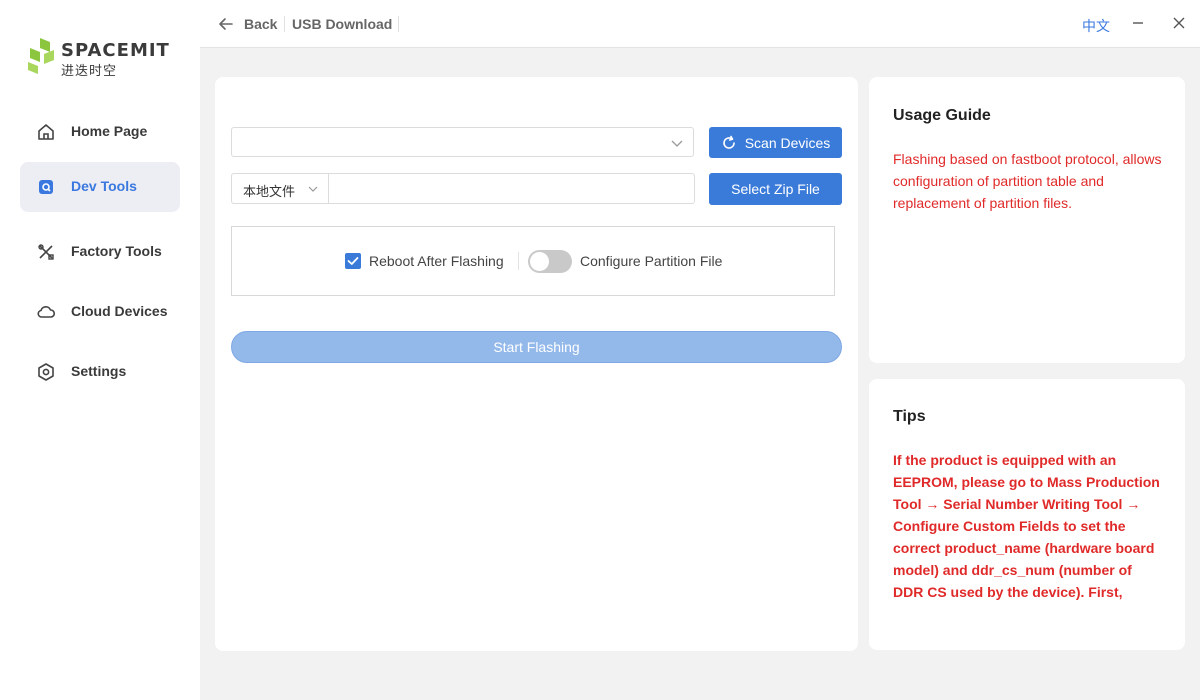  I want to click on back-button: Back, so click(260, 24).